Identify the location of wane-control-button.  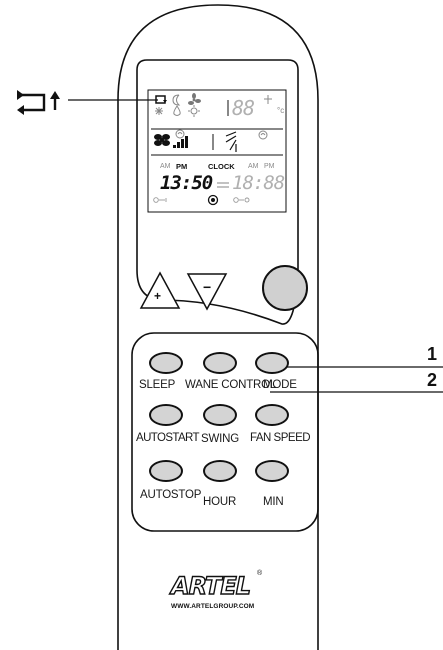
(220, 363).